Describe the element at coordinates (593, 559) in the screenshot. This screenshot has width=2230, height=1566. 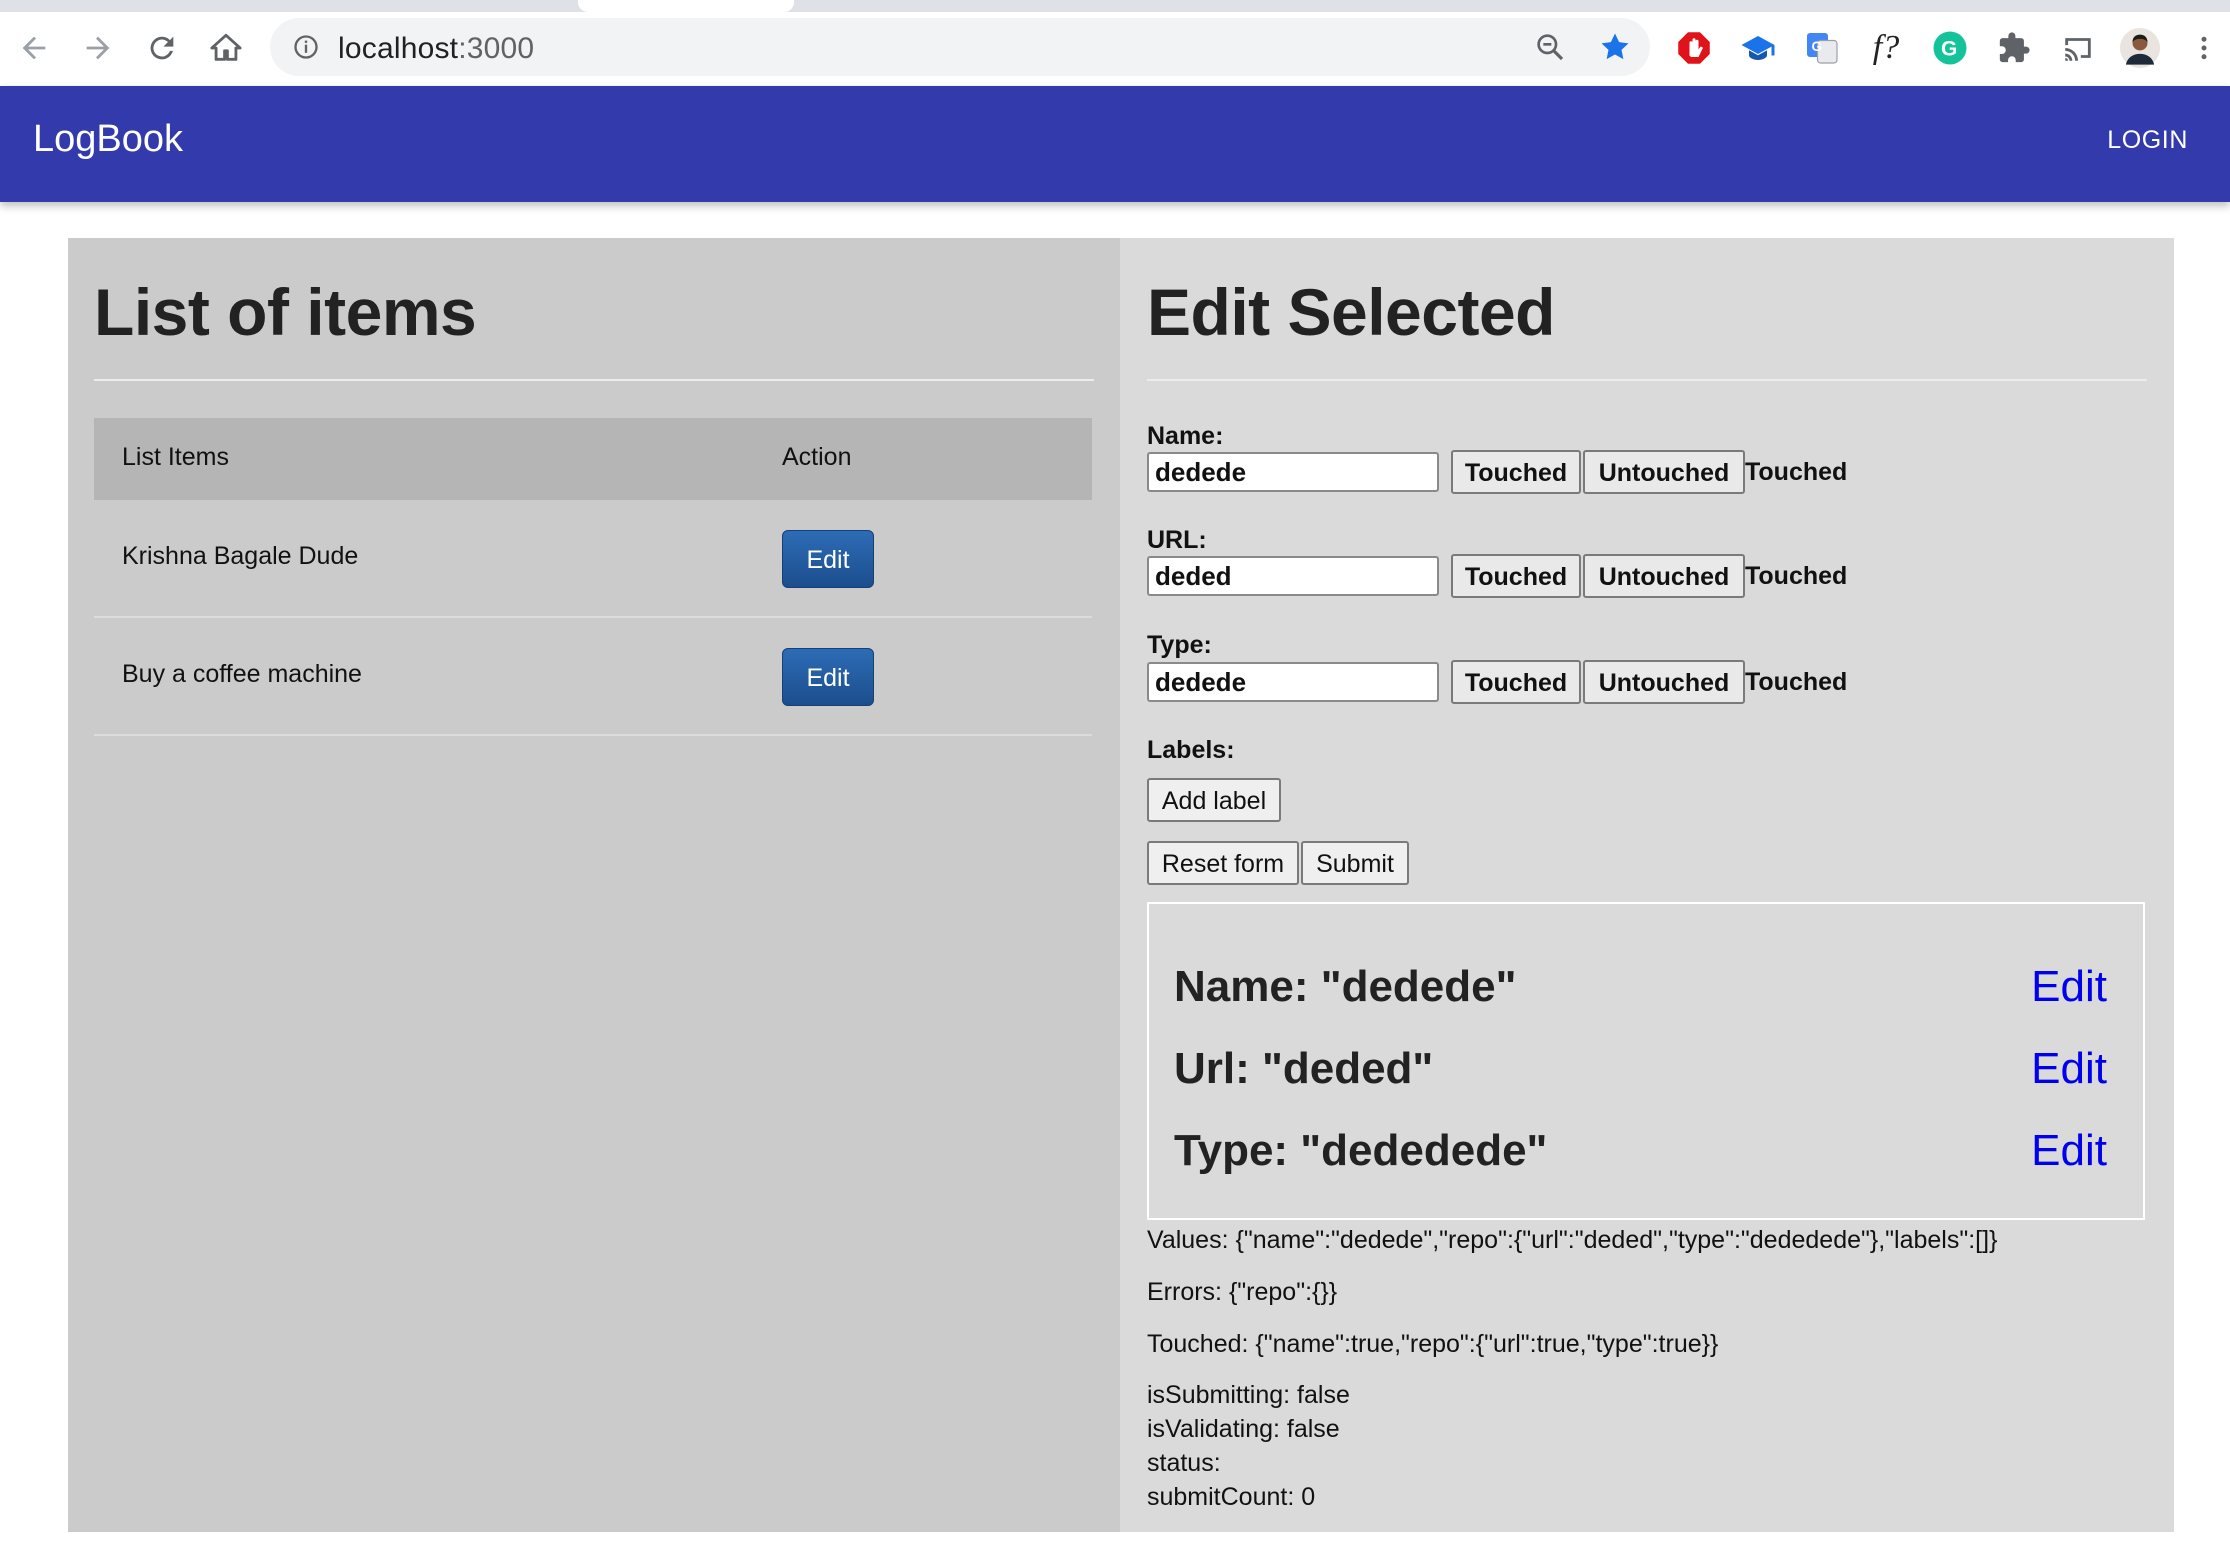
I see `table-row: Krishna Bagale Dude Edit` at that location.